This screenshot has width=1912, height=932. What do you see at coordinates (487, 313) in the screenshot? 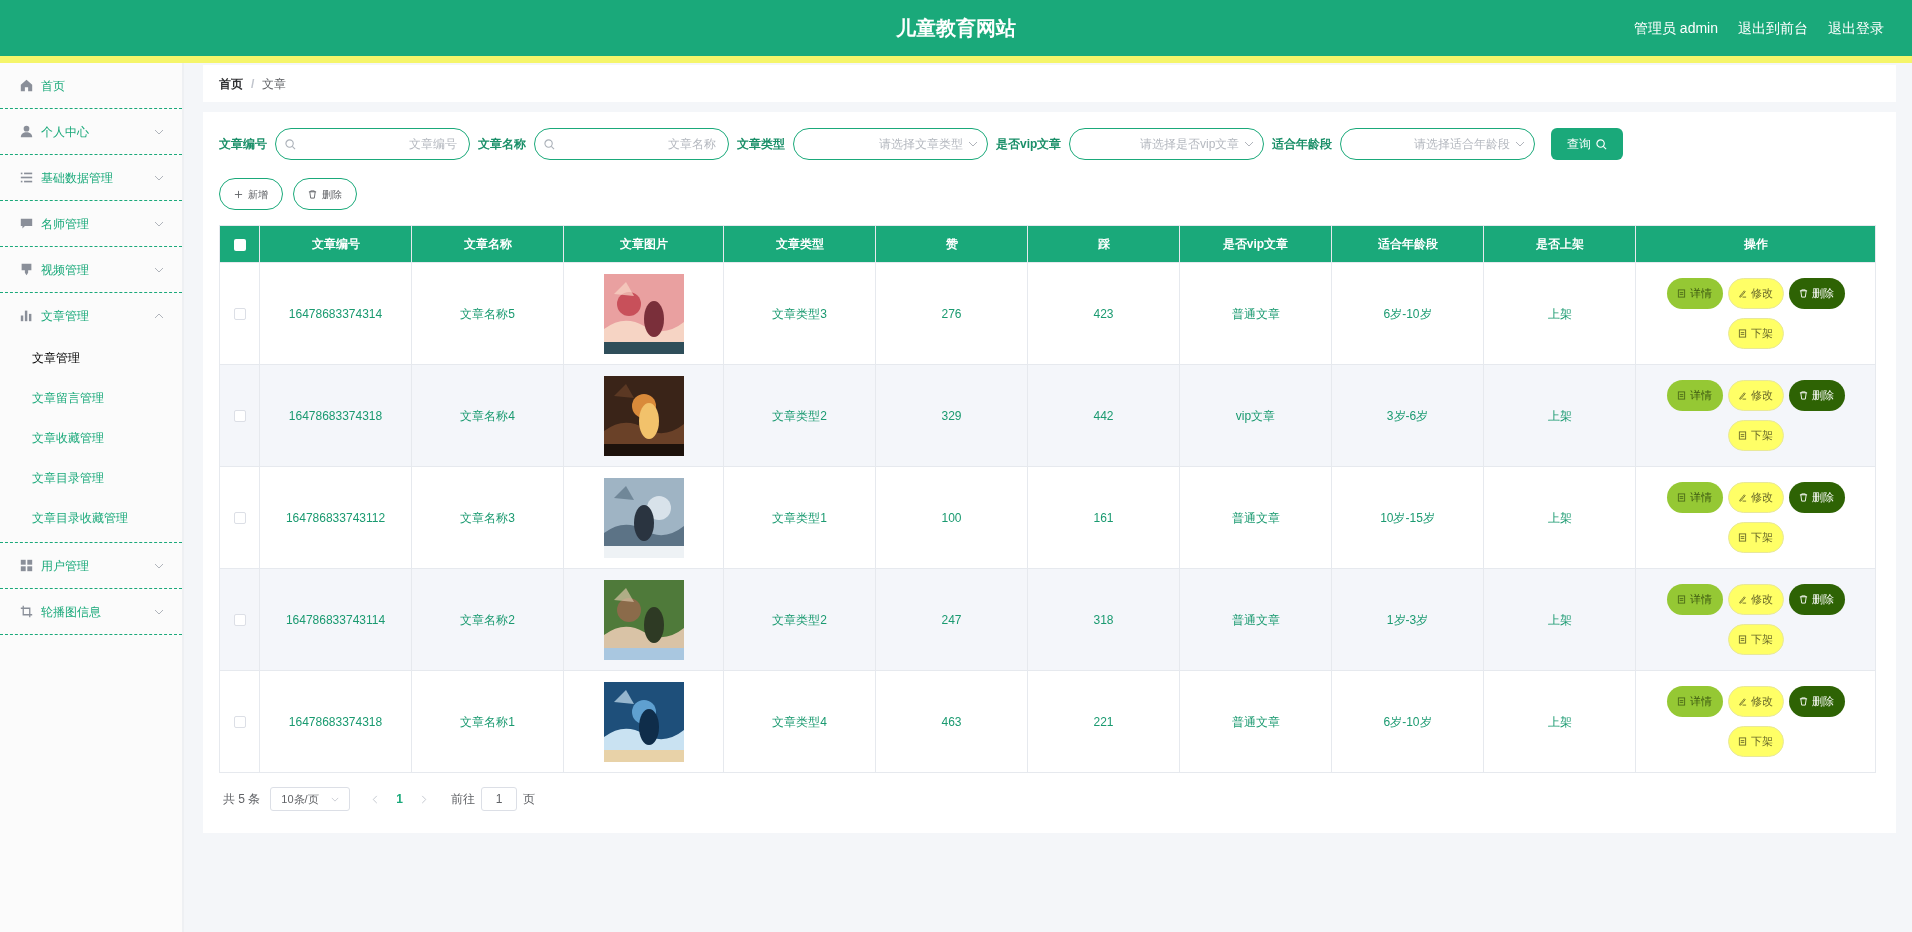
I see `table-cell: 文章名称5` at bounding box center [487, 313].